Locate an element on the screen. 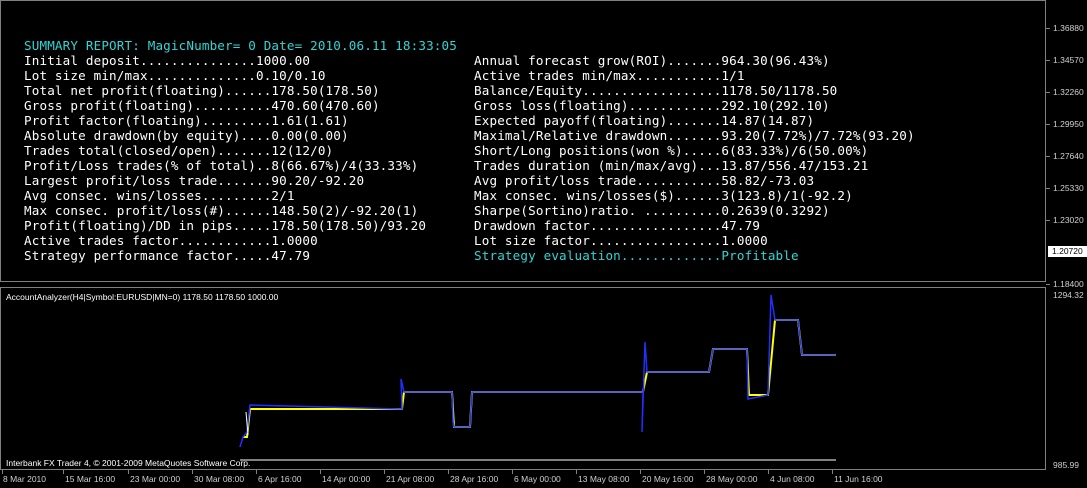  report-right-line: Drawdown factor.................47.79 is located at coordinates (617, 225).